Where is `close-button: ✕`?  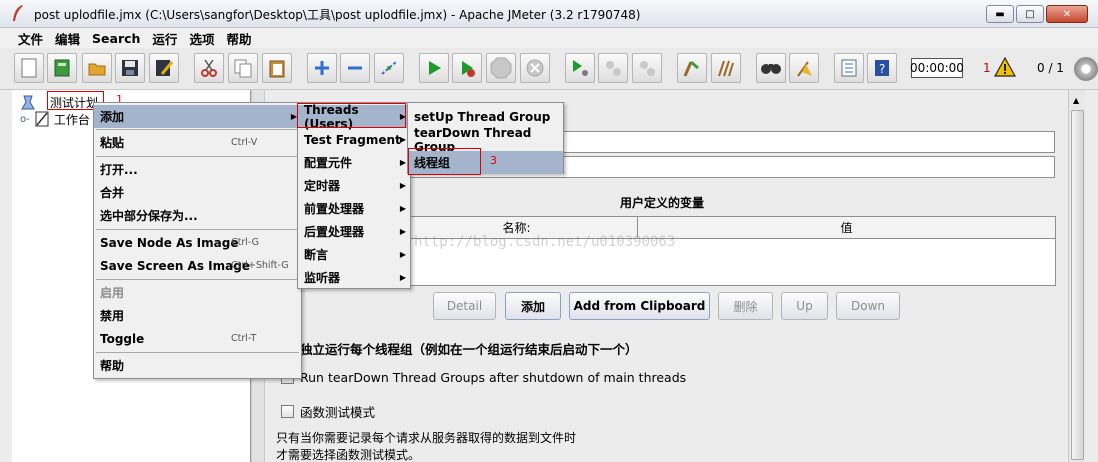 close-button: ✕ is located at coordinates (1067, 14).